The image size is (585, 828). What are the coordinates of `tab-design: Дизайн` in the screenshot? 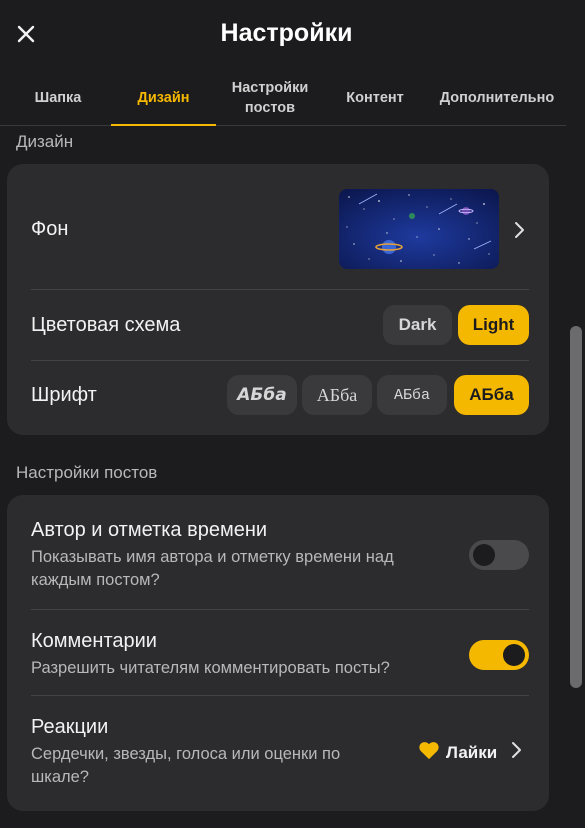 It's located at (163, 97).